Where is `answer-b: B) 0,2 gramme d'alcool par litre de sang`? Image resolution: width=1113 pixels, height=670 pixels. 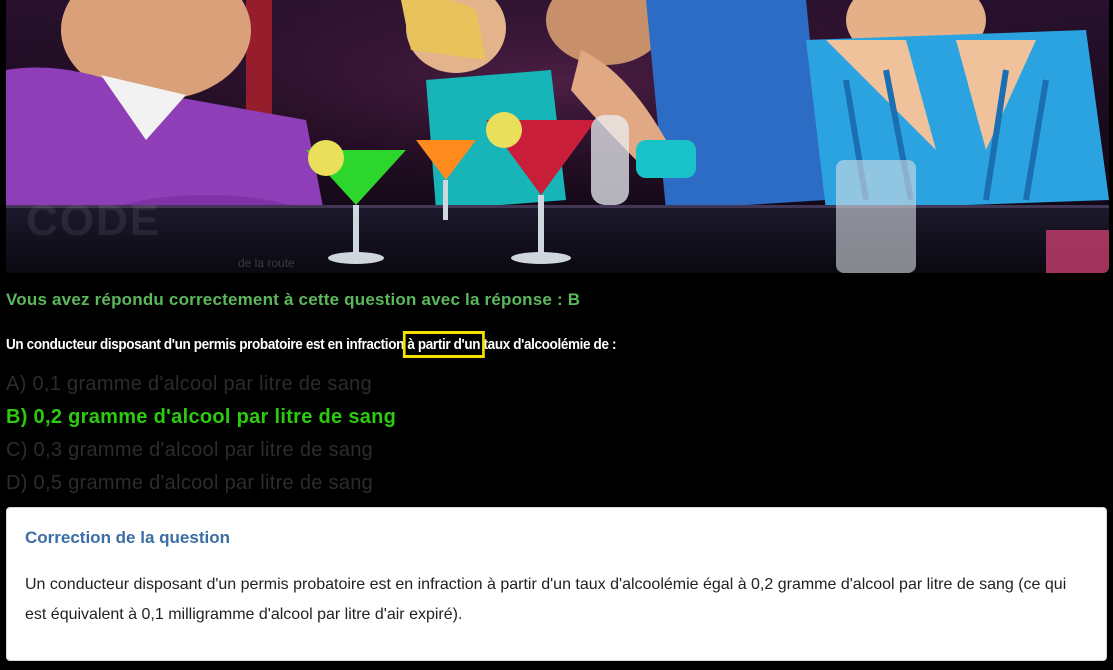
answer-b: B) 0,2 gramme d'alcool par litre de sang is located at coordinates (201, 419).